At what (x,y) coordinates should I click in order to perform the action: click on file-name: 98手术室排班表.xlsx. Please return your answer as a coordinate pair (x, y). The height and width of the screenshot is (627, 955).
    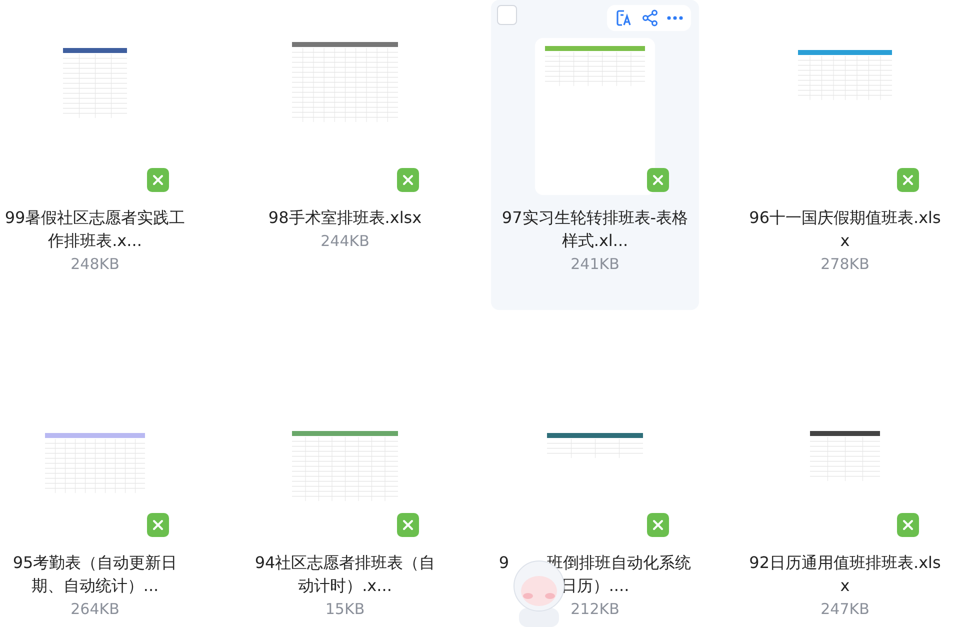
    Looking at the image, I should click on (345, 218).